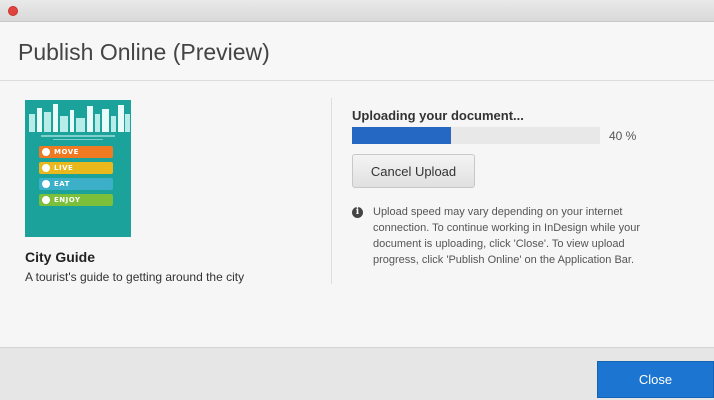 This screenshot has height=400, width=714. I want to click on skyline-illustration, so click(78, 116).